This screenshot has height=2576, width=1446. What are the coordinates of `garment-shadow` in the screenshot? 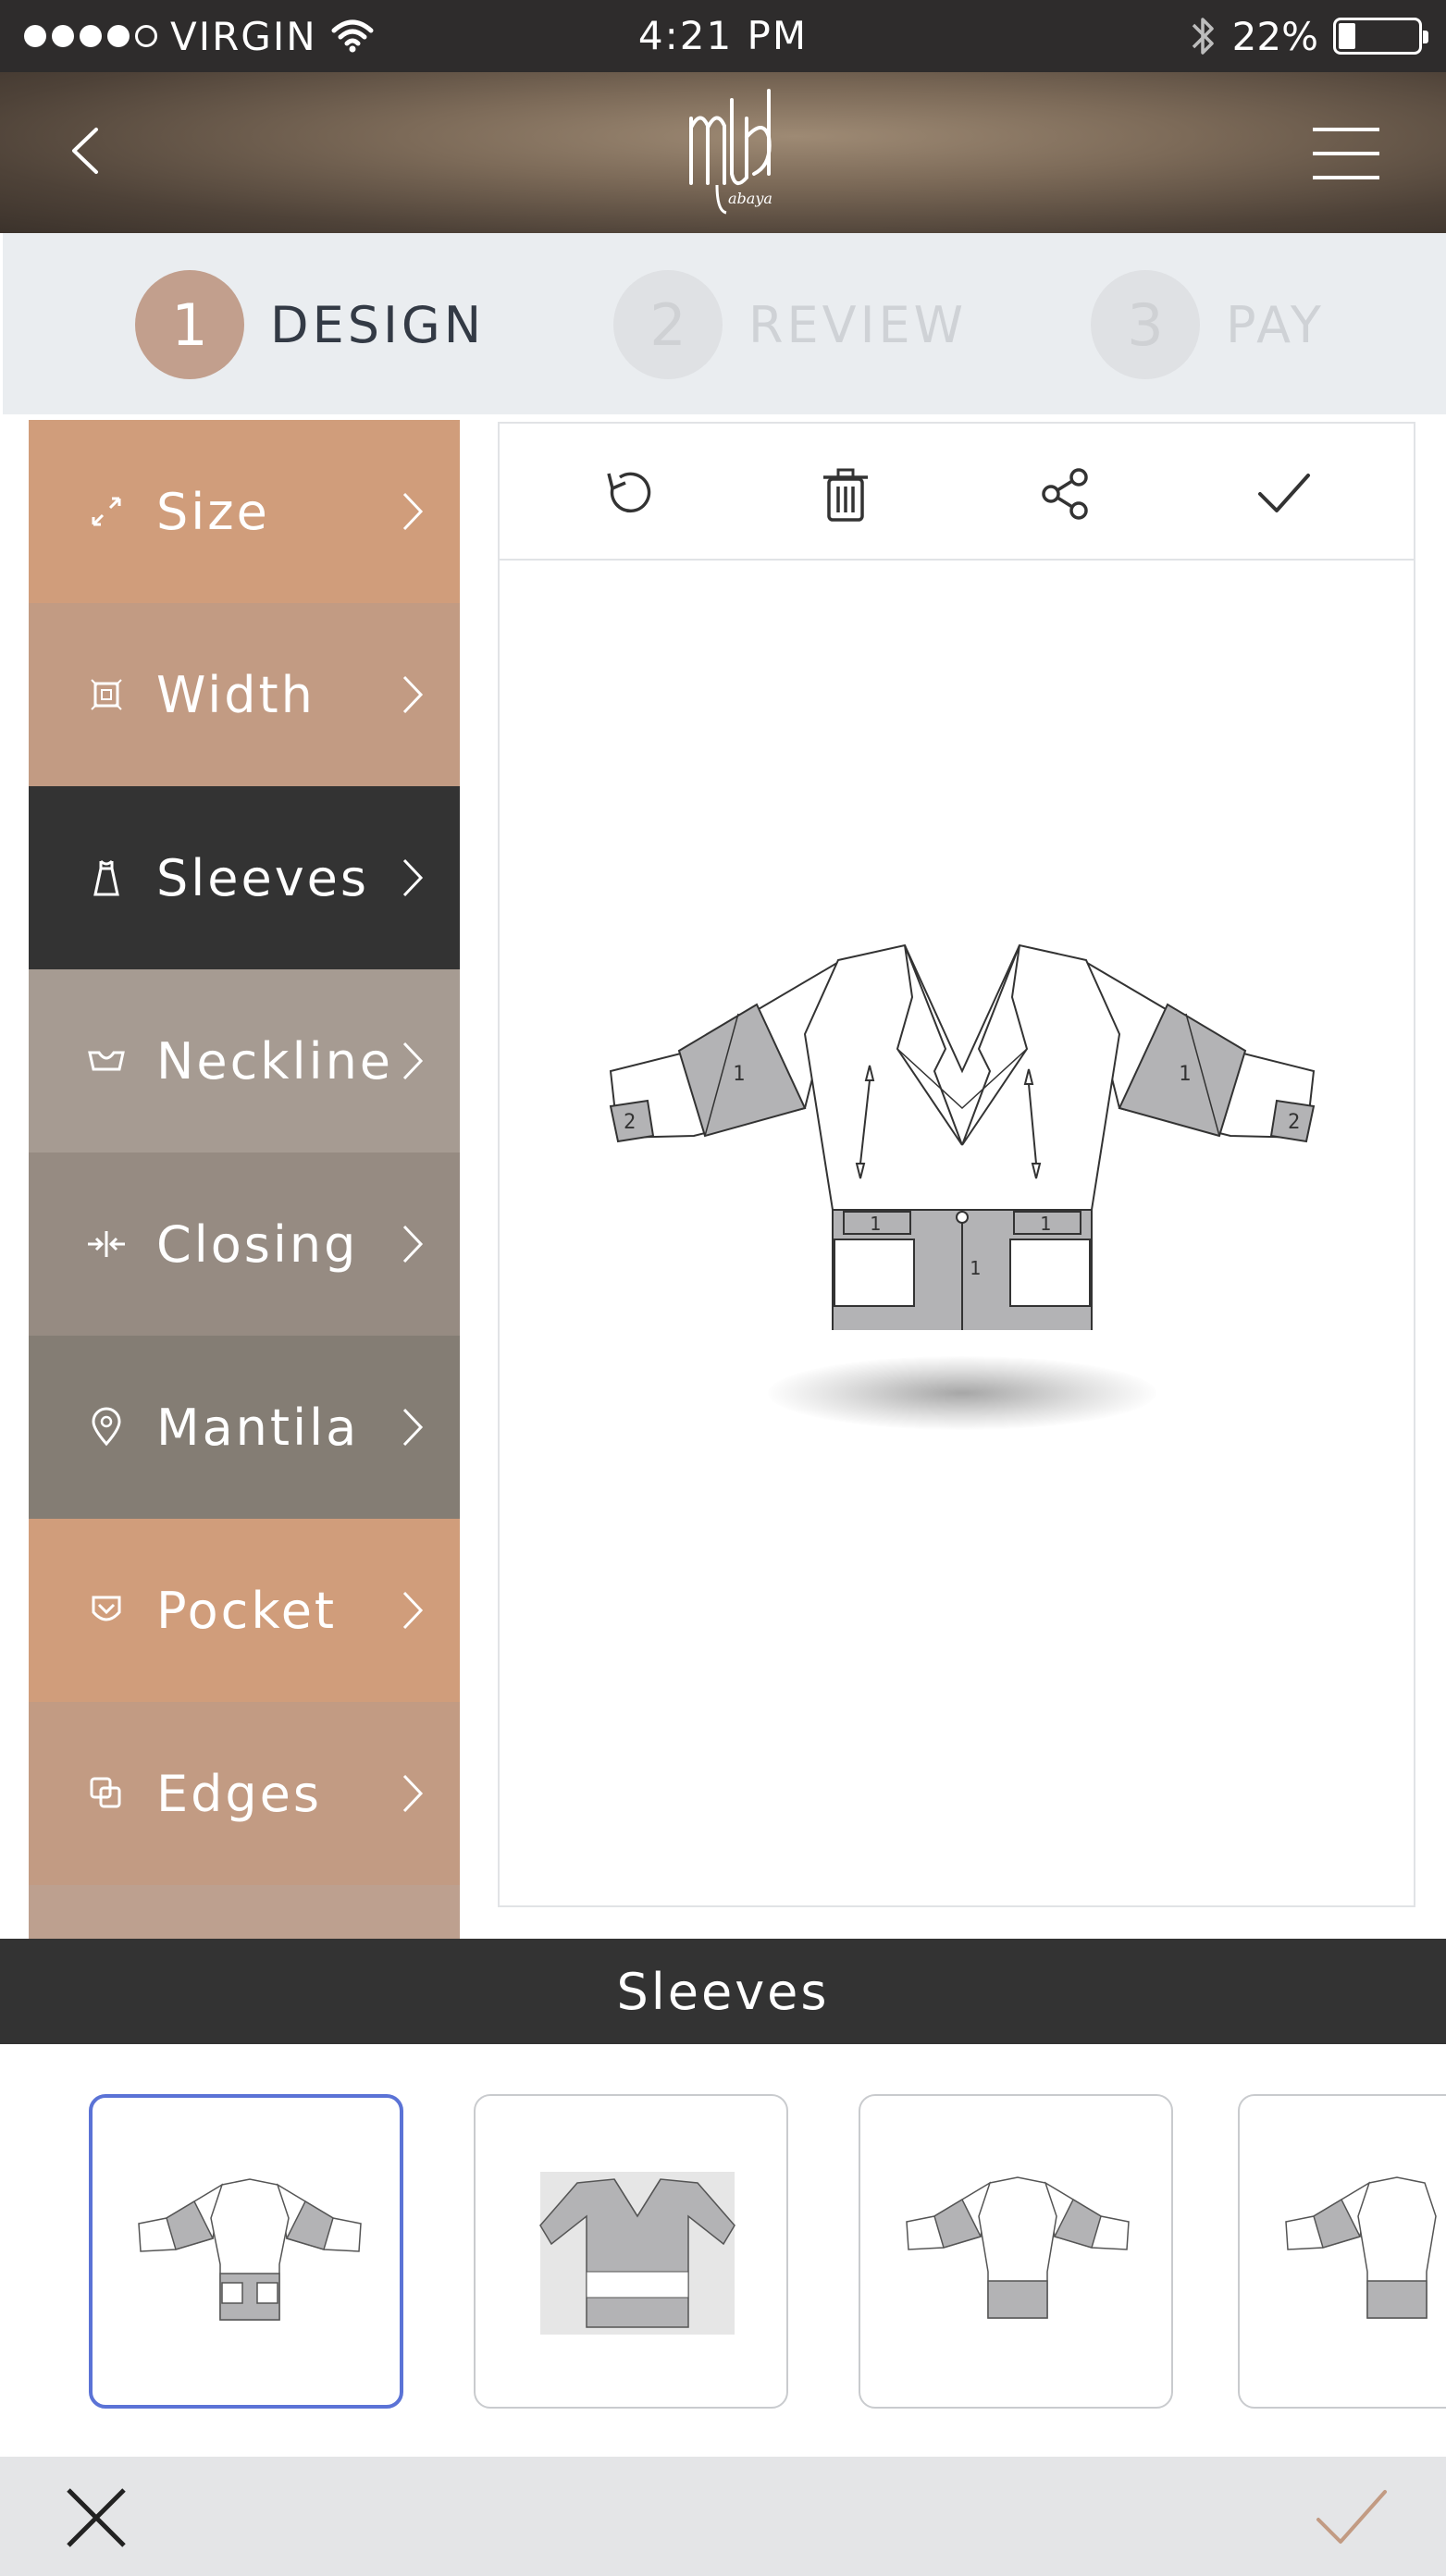 It's located at (962, 1393).